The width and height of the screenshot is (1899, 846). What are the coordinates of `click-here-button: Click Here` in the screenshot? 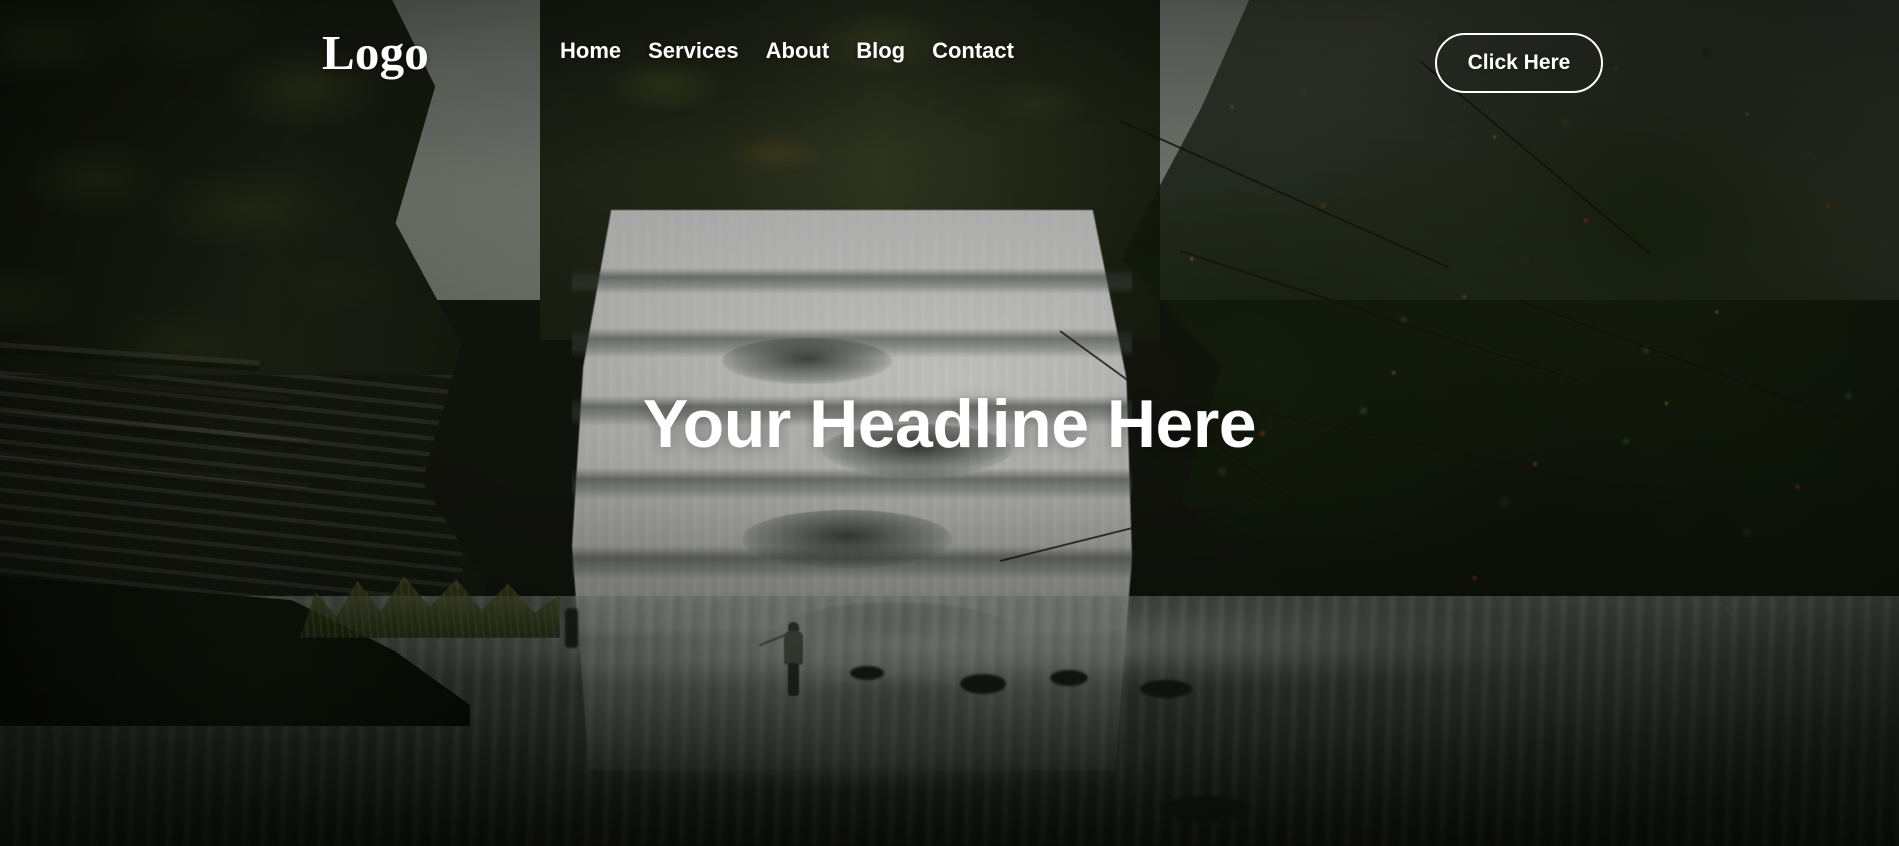 It's located at (1519, 63).